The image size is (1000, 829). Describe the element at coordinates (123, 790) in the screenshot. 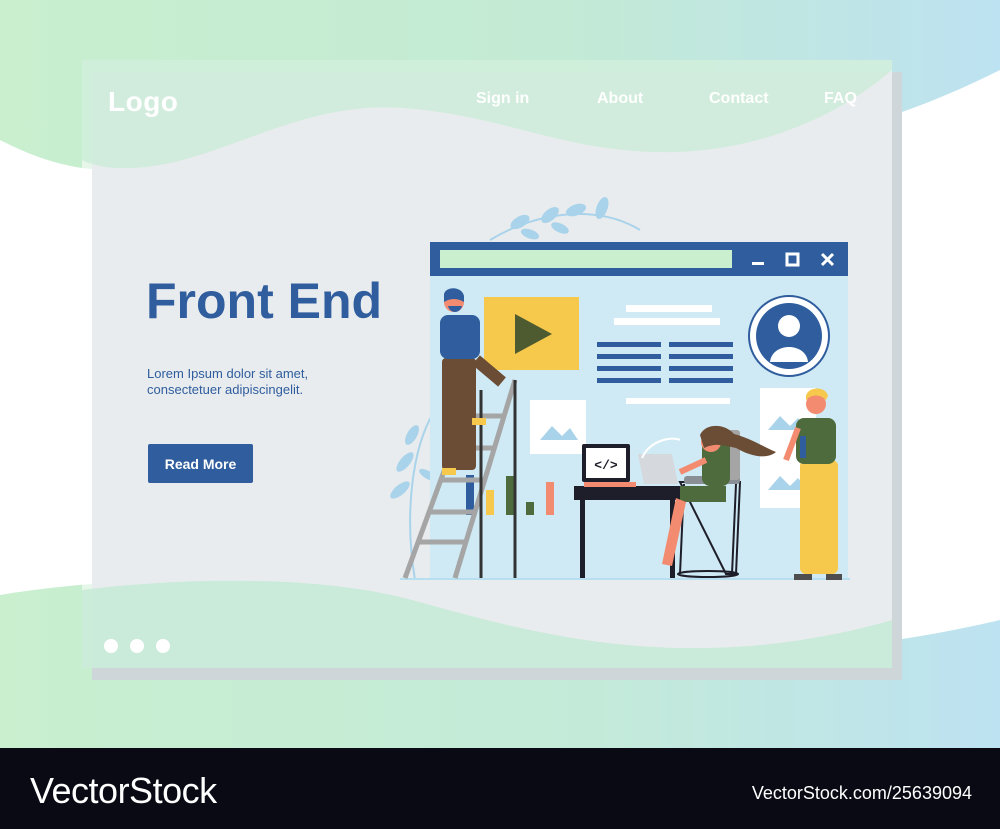

I see `watermark-brand: VectorStock` at that location.